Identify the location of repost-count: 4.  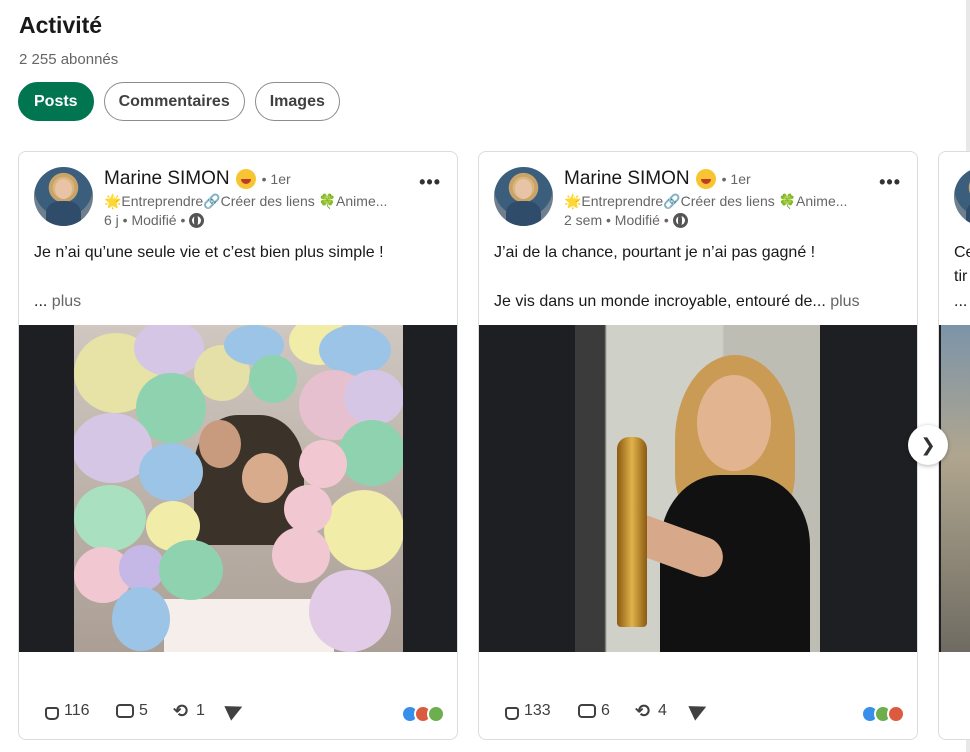
(662, 710).